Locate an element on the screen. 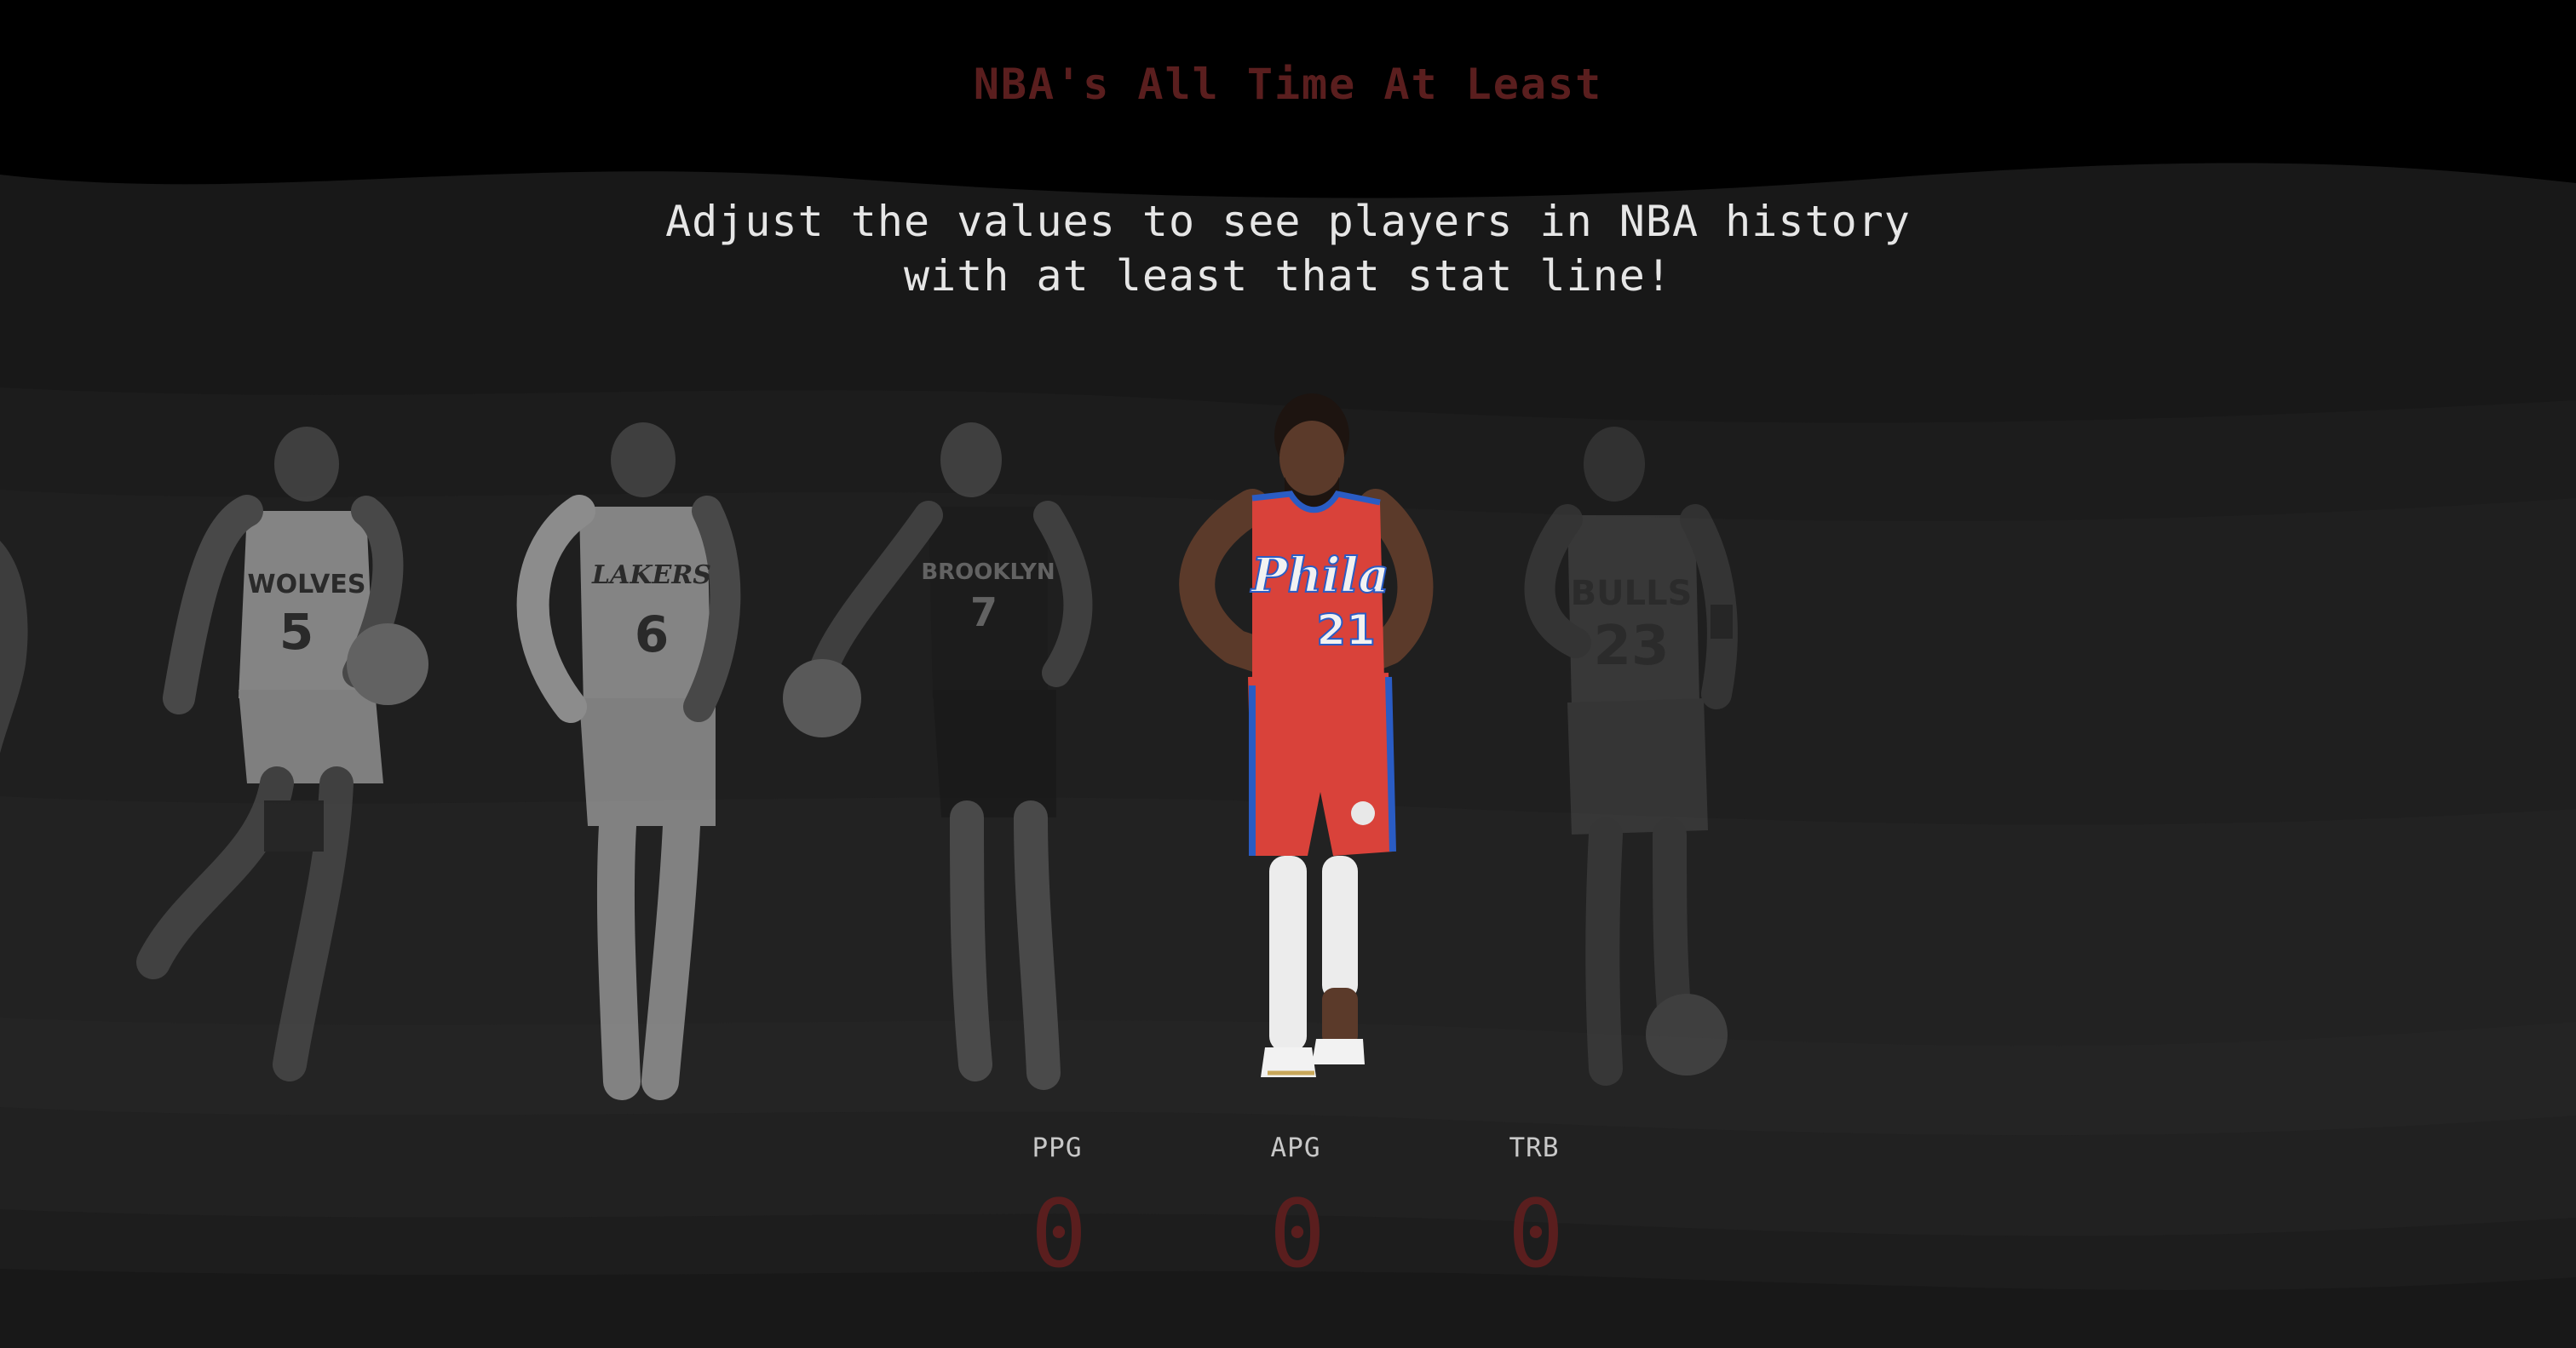 Image resolution: width=2576 pixels, height=1348 pixels. player-figure: BROOKLYN 7 is located at coordinates (938, 756).